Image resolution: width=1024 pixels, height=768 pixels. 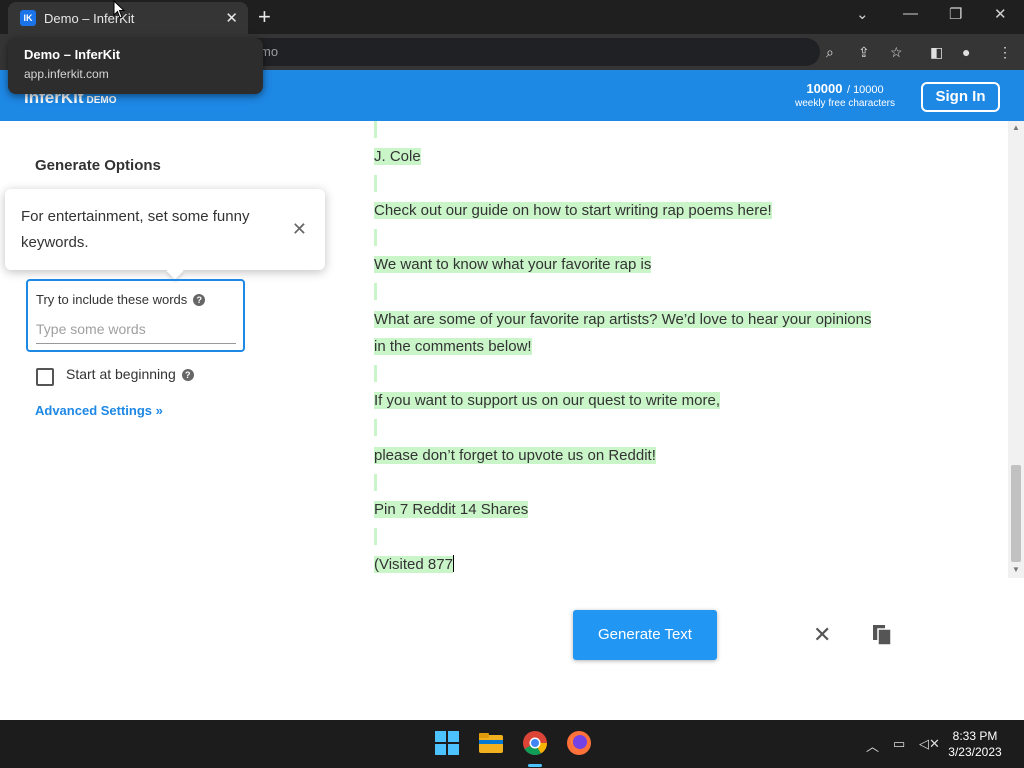 What do you see at coordinates (579, 743) in the screenshot?
I see `firefox-icon` at bounding box center [579, 743].